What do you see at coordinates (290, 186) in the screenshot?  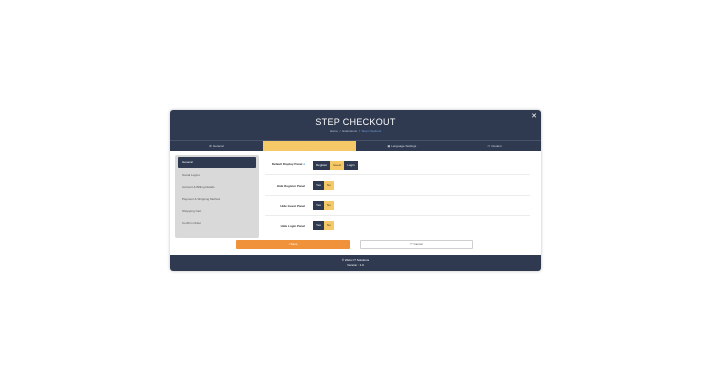 I see `setting-label: Hide Register Panel` at bounding box center [290, 186].